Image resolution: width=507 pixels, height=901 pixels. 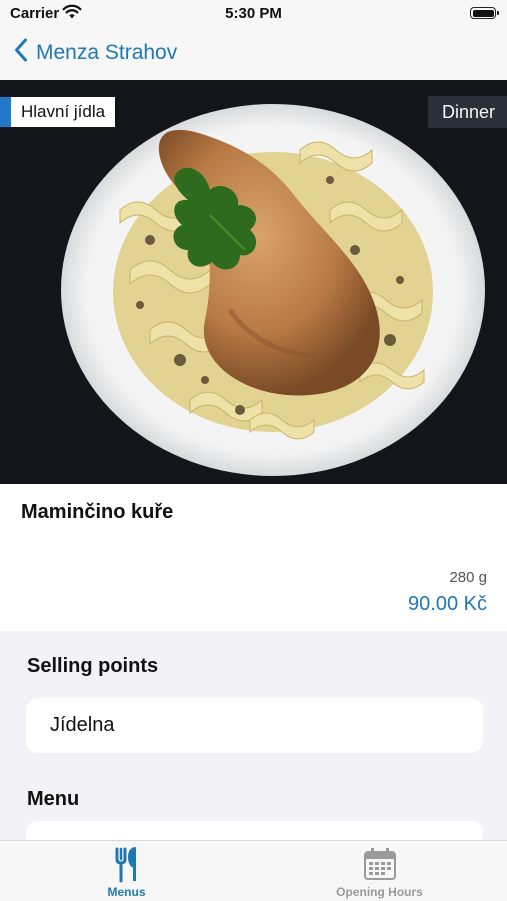 What do you see at coordinates (379, 892) in the screenshot?
I see `tab-opening-hours-label: Opening Hours` at bounding box center [379, 892].